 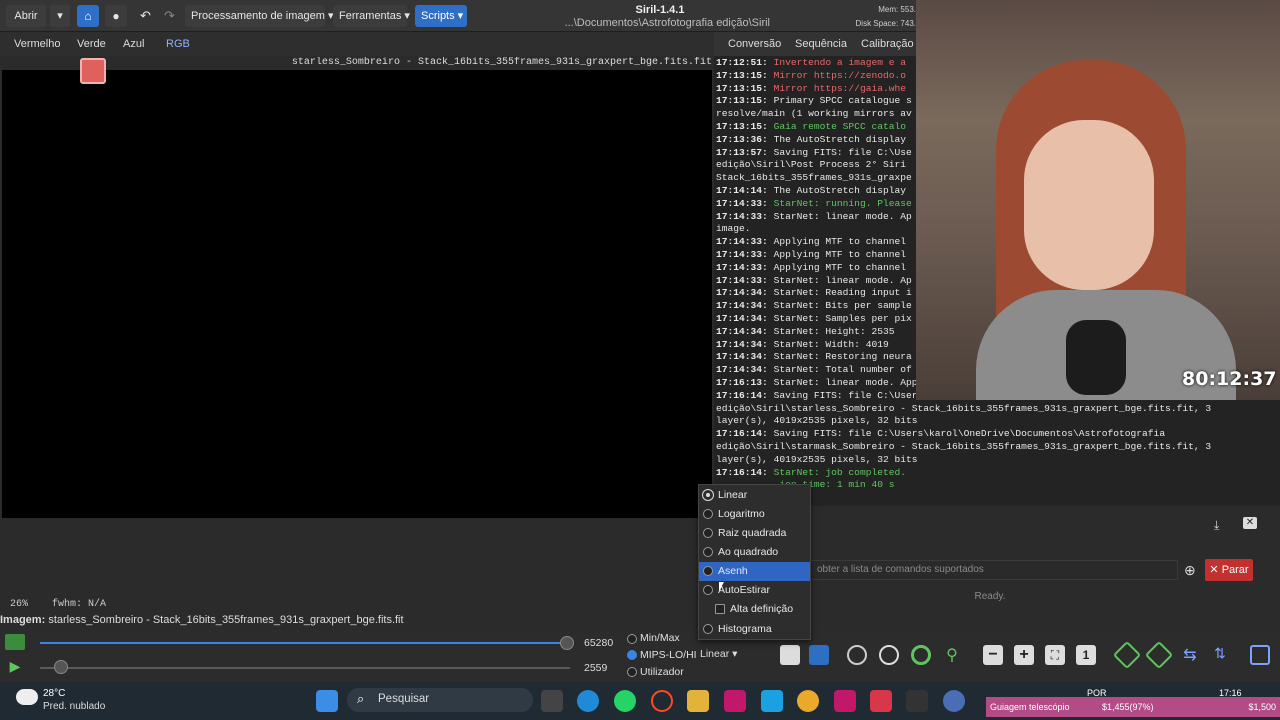 I want to click on option-asinh: Asenh, so click(x=754, y=571).